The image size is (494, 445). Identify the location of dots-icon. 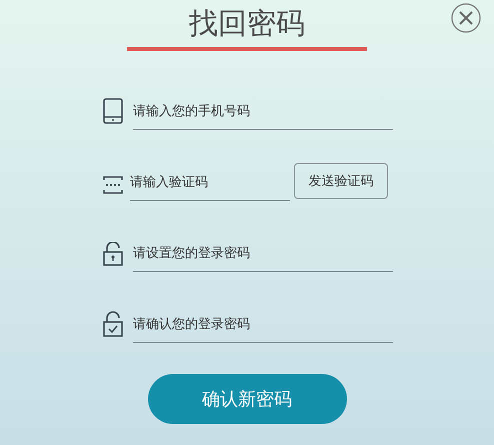
(113, 185).